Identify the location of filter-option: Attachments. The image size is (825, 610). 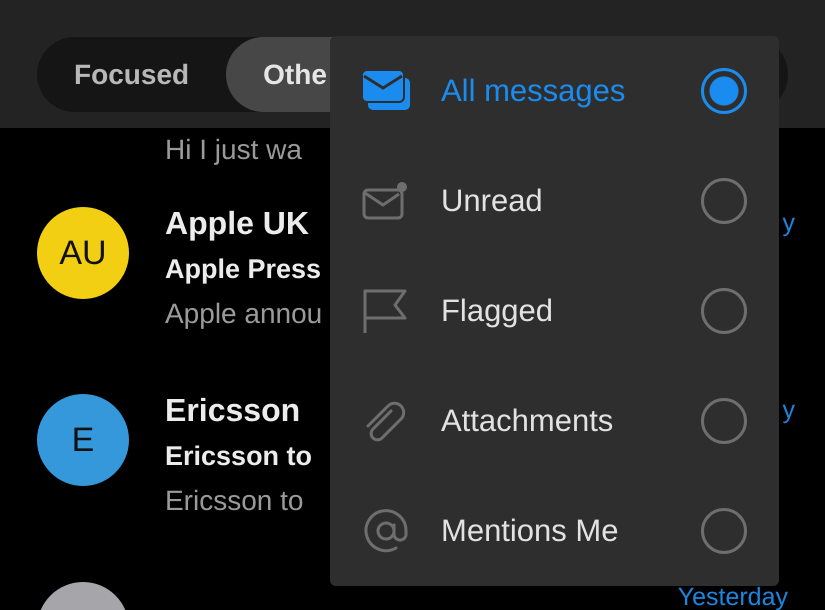
(554, 421).